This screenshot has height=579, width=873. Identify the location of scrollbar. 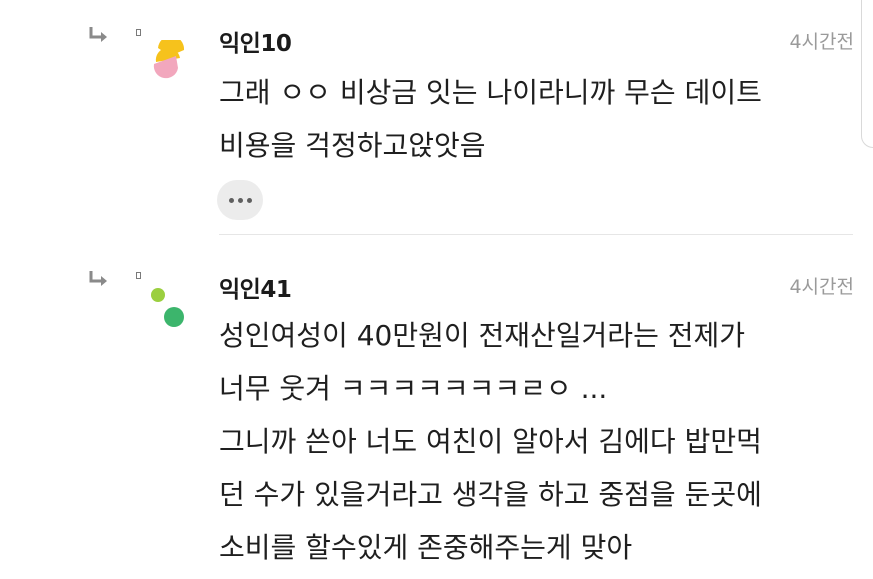
(867, 74).